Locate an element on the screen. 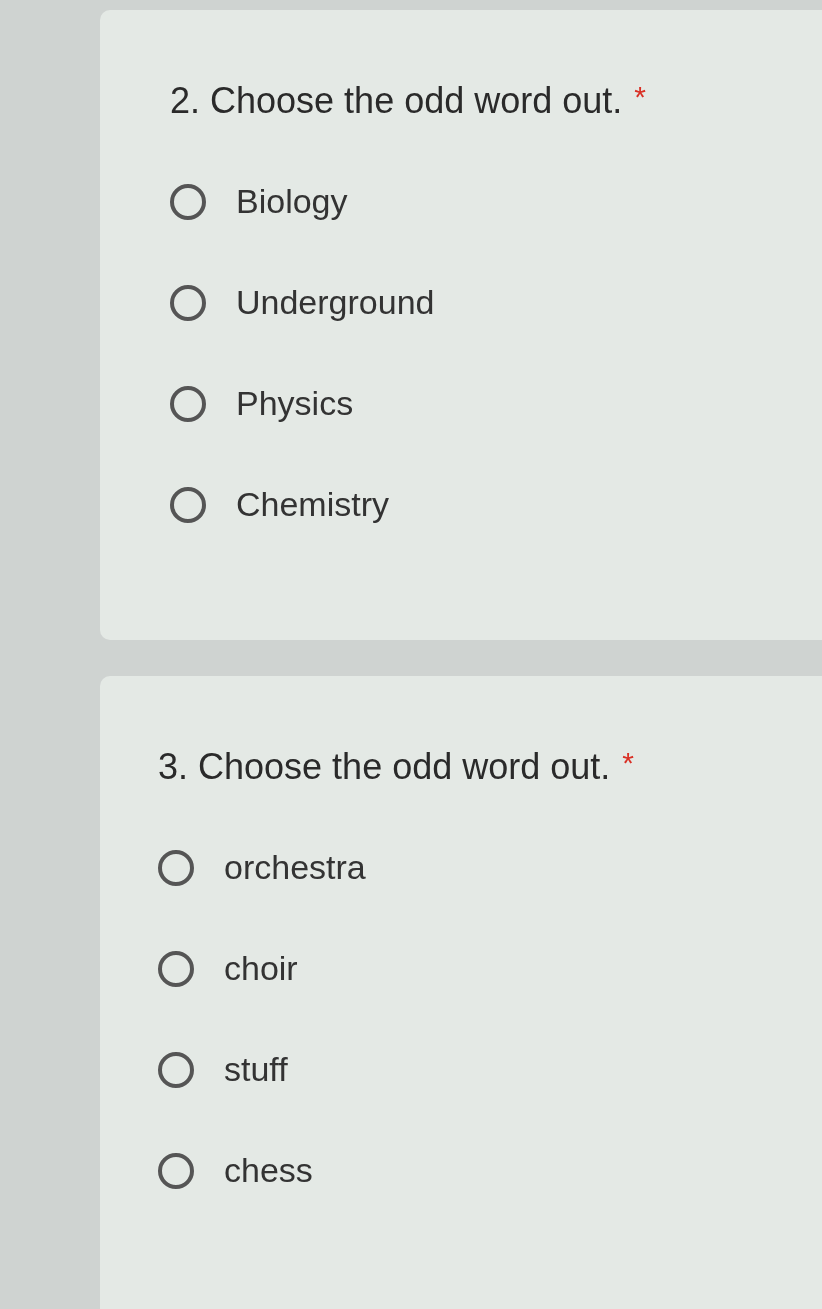 This screenshot has height=1309, width=822. radio-option: Chemistry is located at coordinates (496, 504).